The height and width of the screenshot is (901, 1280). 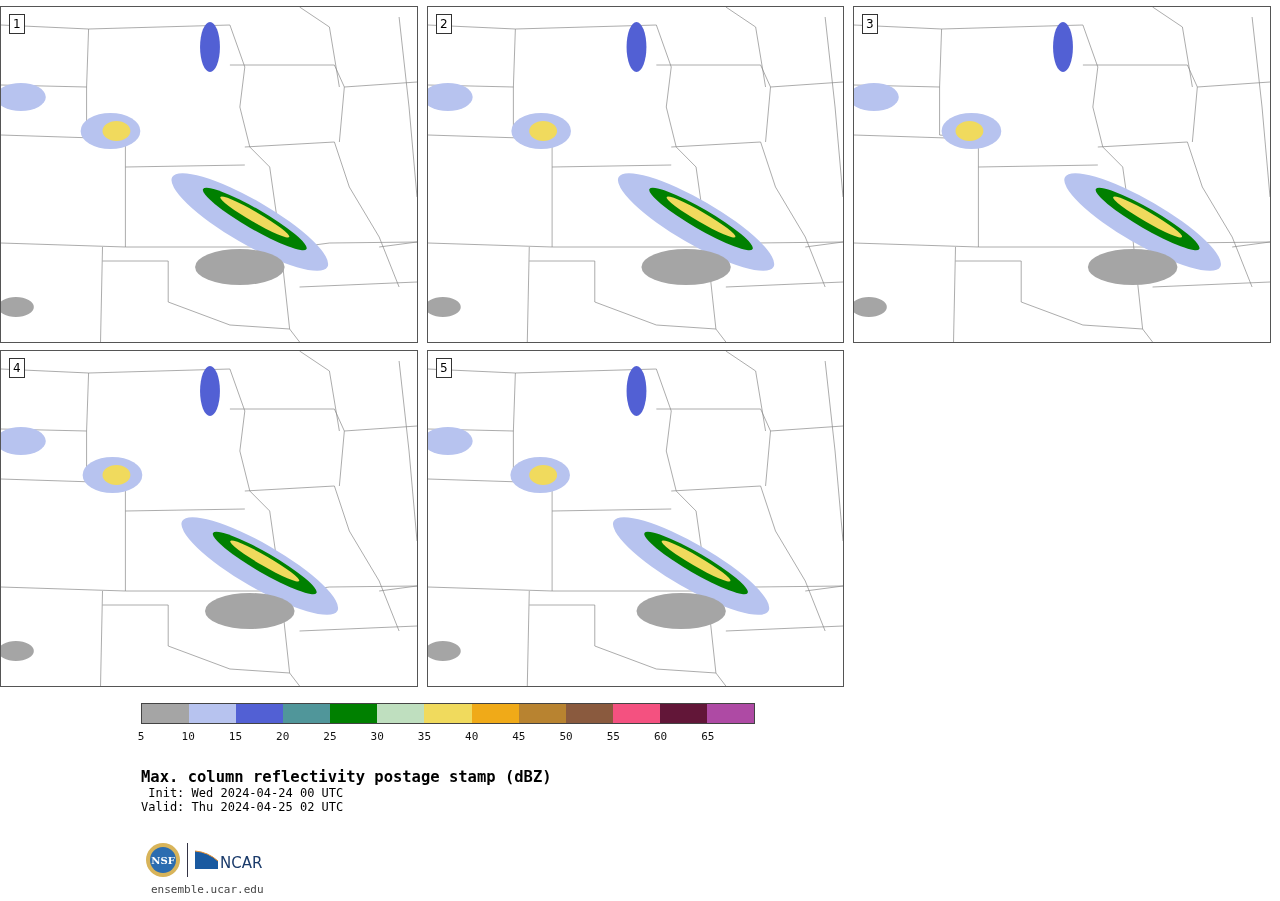 I want to click on chart-title: Max. column reflectivity postage stamp (dBZ), so click(x=347, y=777).